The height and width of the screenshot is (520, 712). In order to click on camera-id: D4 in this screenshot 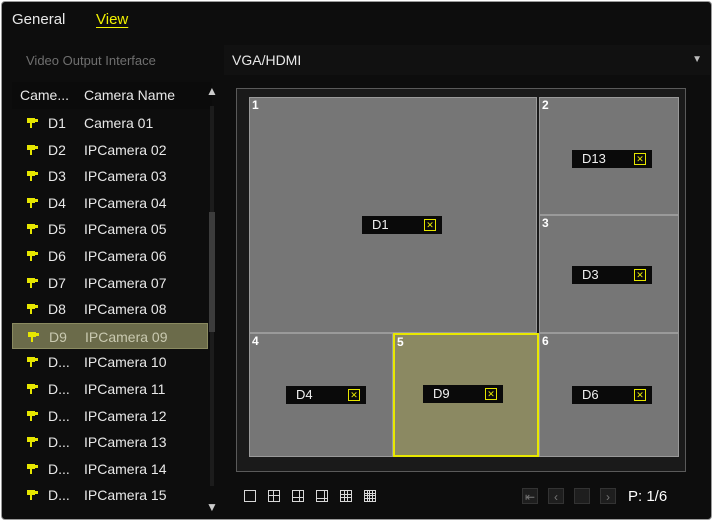, I will do `click(57, 202)`.